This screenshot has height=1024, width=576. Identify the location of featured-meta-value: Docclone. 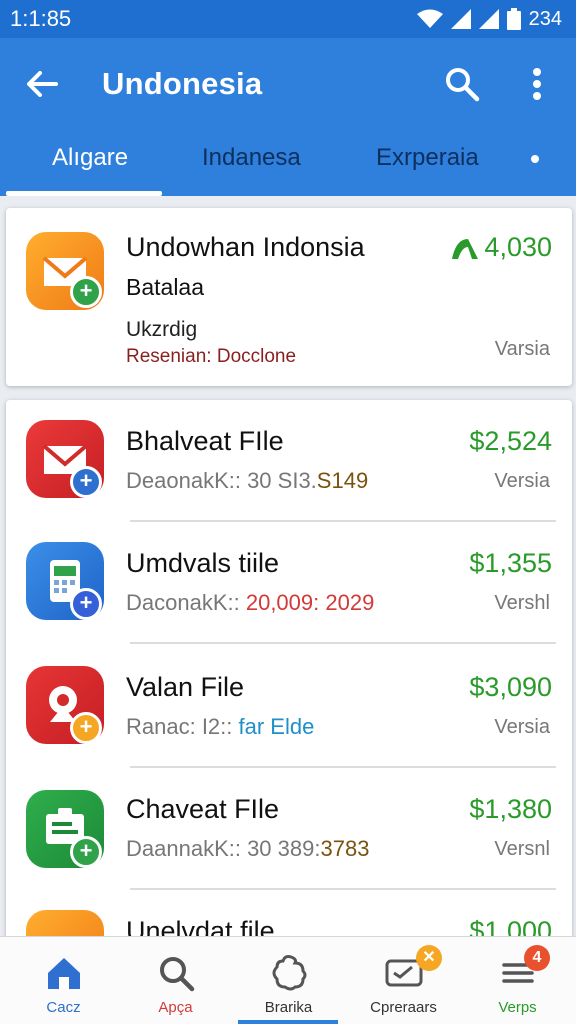
(256, 356).